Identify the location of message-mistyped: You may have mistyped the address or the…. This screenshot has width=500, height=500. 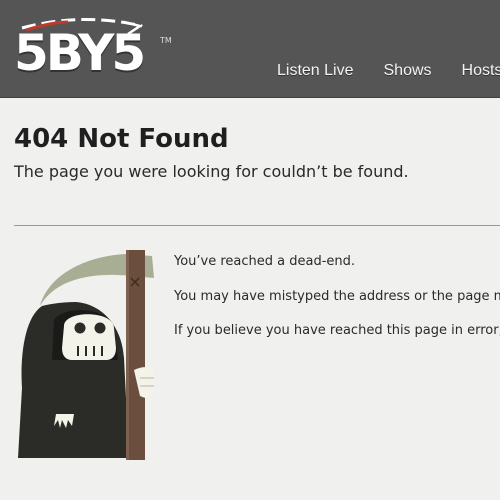
(337, 296).